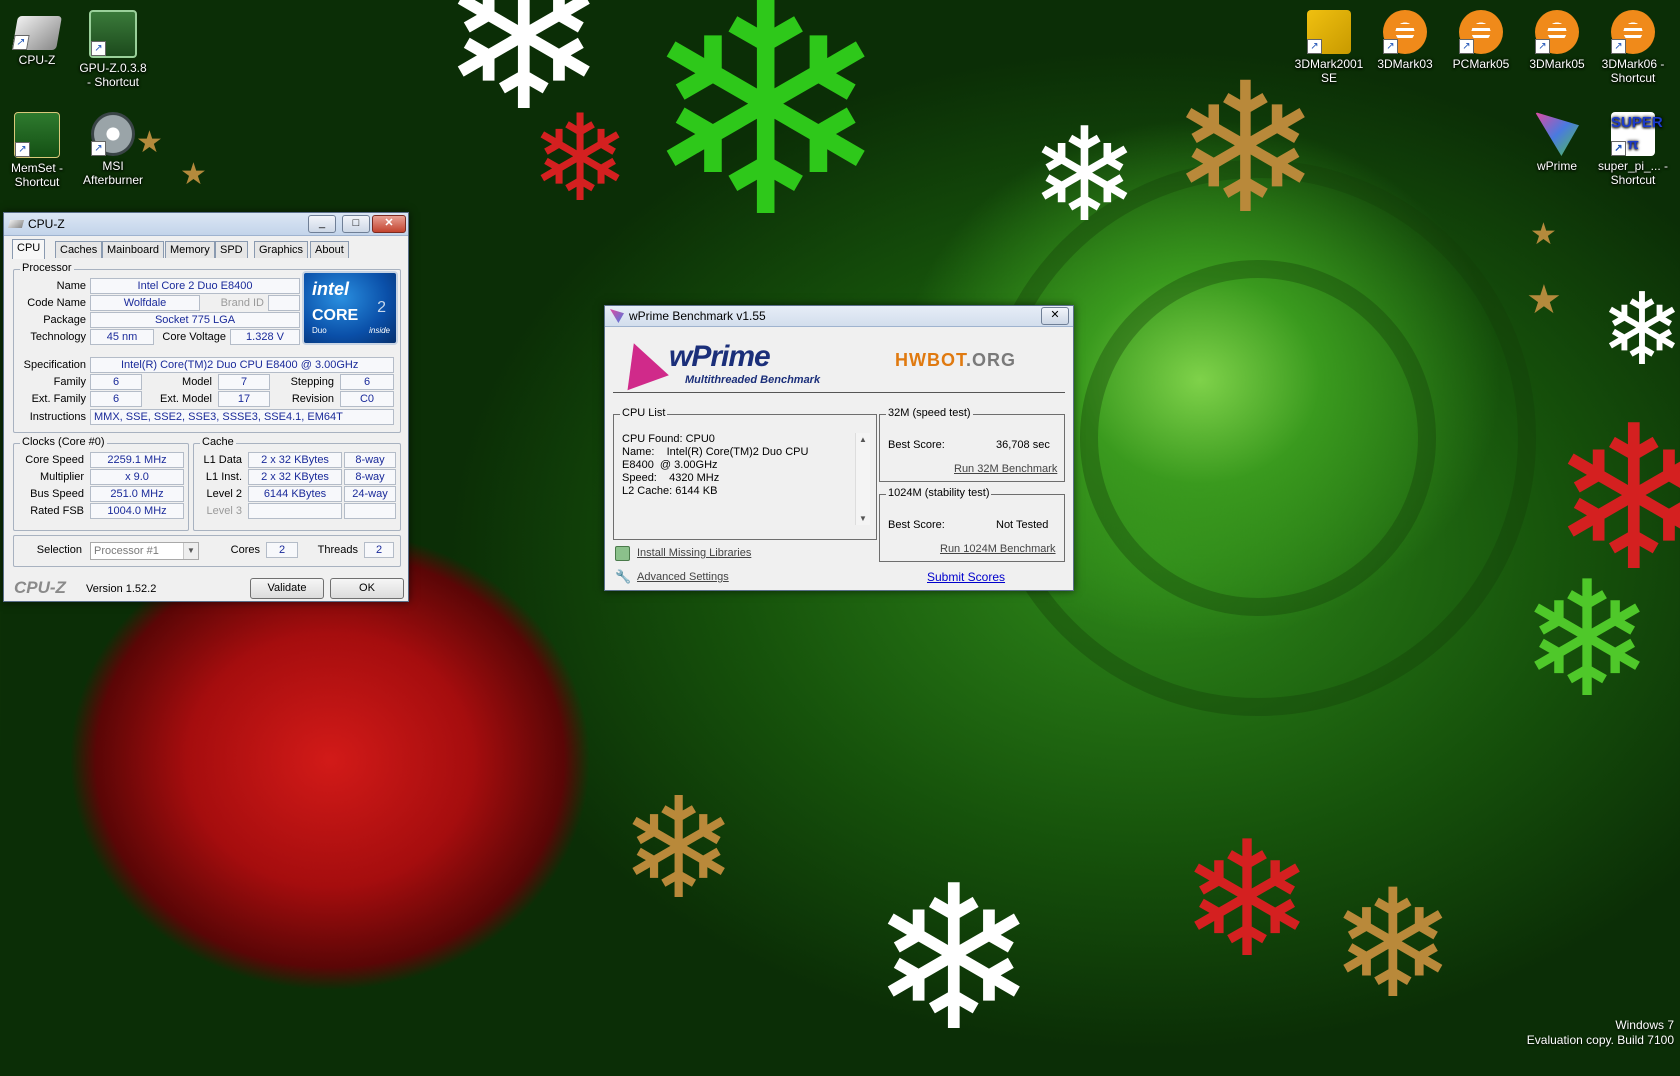 The height and width of the screenshot is (1076, 1680). Describe the element at coordinates (113, 34) in the screenshot. I see `gpu-z-icon: ↗` at that location.